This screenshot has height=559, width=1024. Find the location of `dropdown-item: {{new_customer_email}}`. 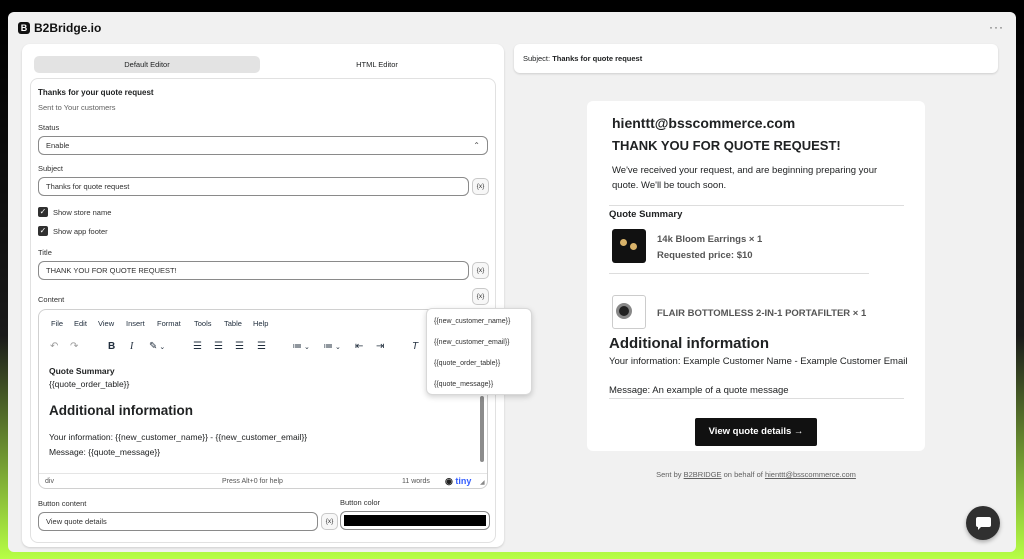

dropdown-item: {{new_customer_email}} is located at coordinates (472, 342).